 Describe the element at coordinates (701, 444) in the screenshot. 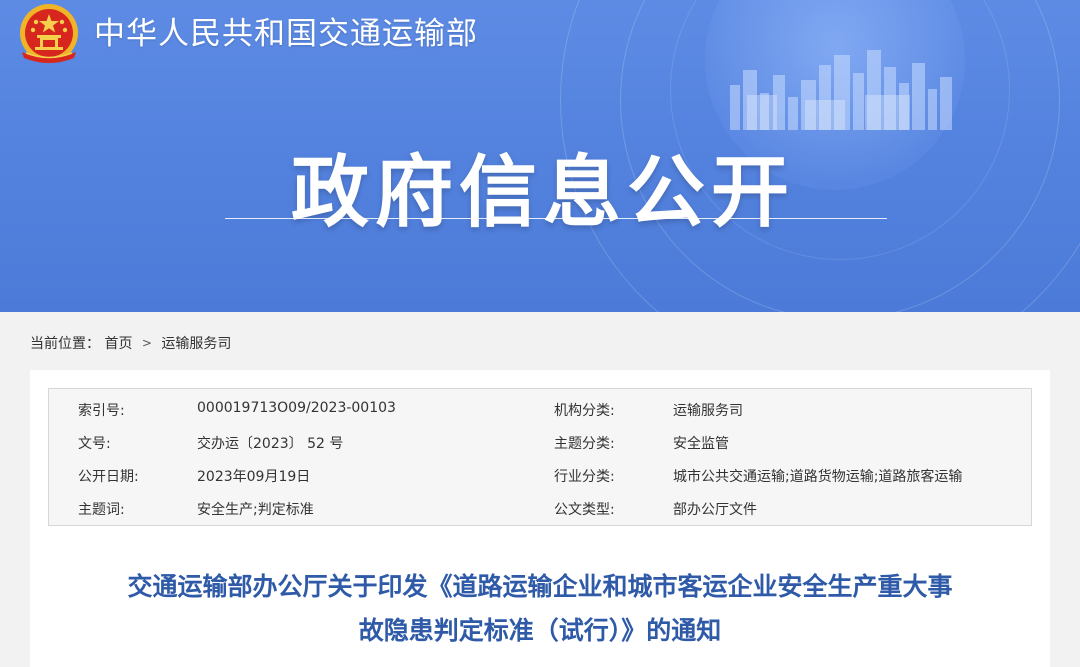

I see `meta-topic-value: 安全监管` at that location.